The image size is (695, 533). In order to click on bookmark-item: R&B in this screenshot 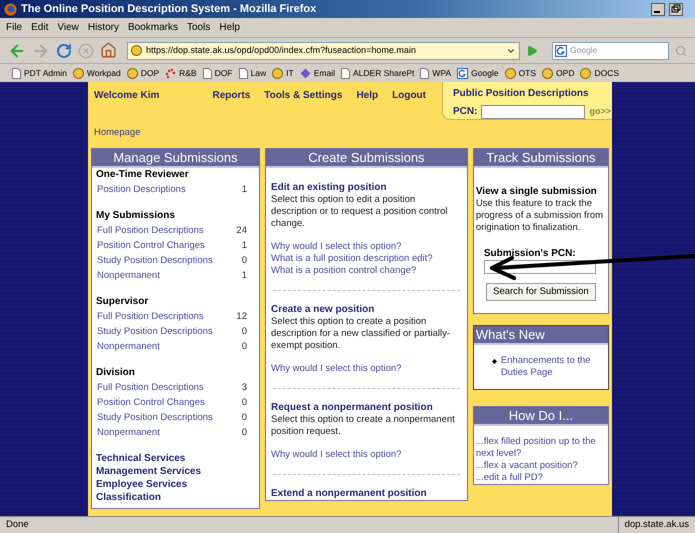, I will do `click(181, 73)`.